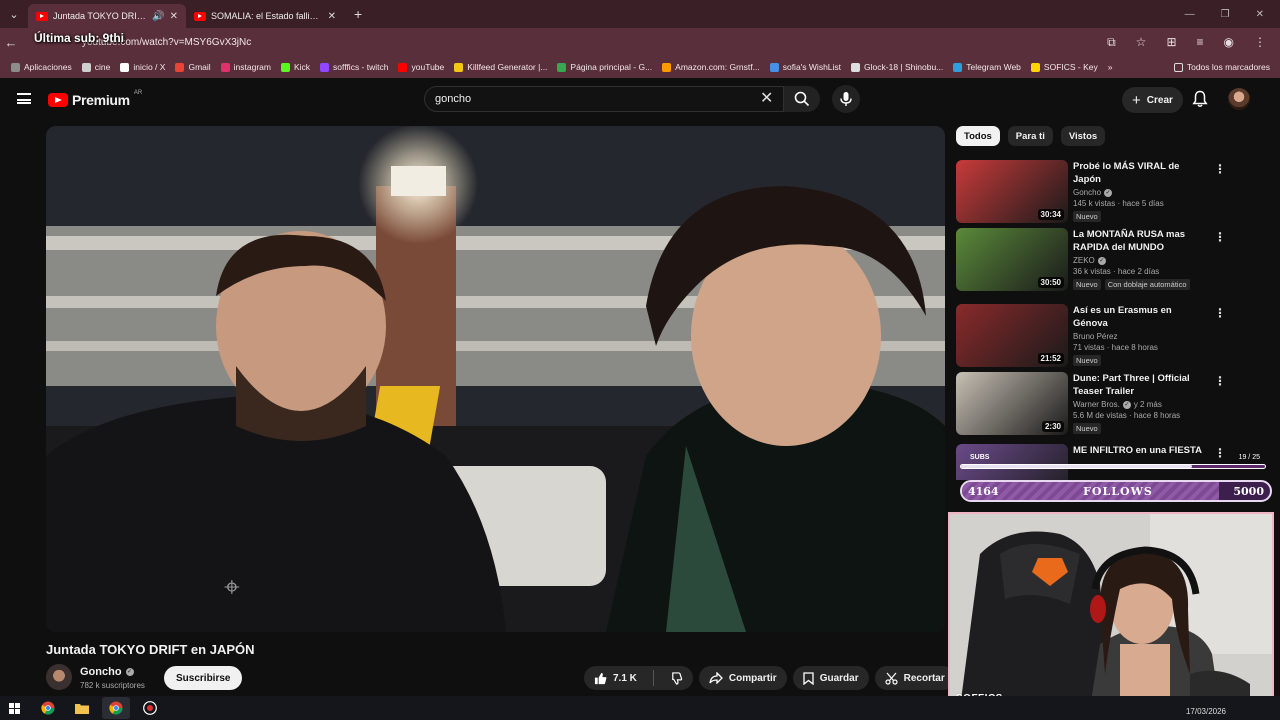  I want to click on video-title-line: Probé lo MÁS VIRAL de Japón, so click(1141, 173).